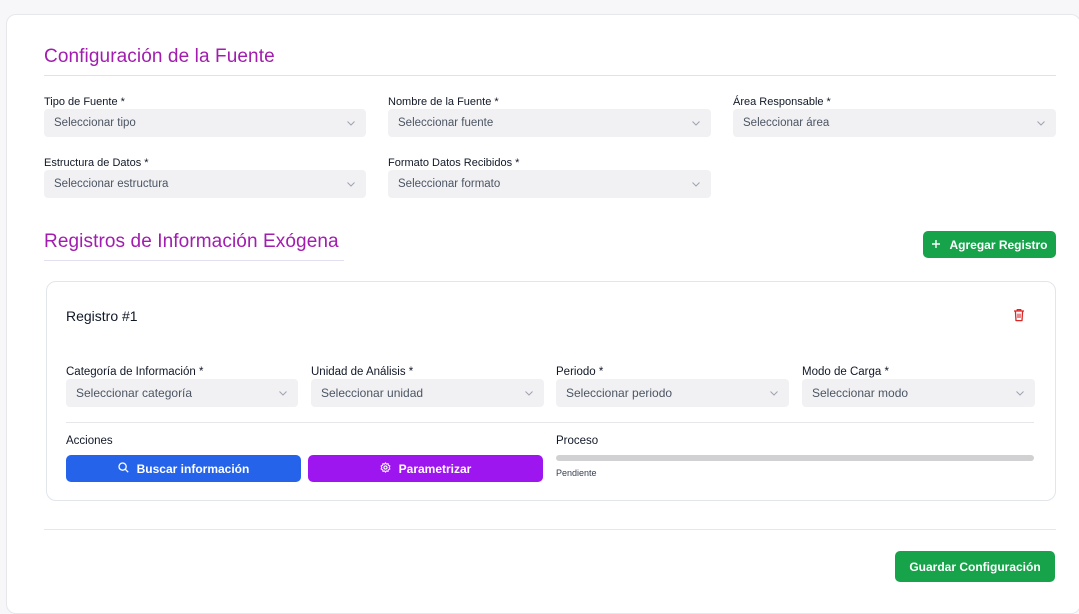 Image resolution: width=1079 pixels, height=614 pixels. I want to click on formato-datos-select: Seleccionar formato, so click(549, 184).